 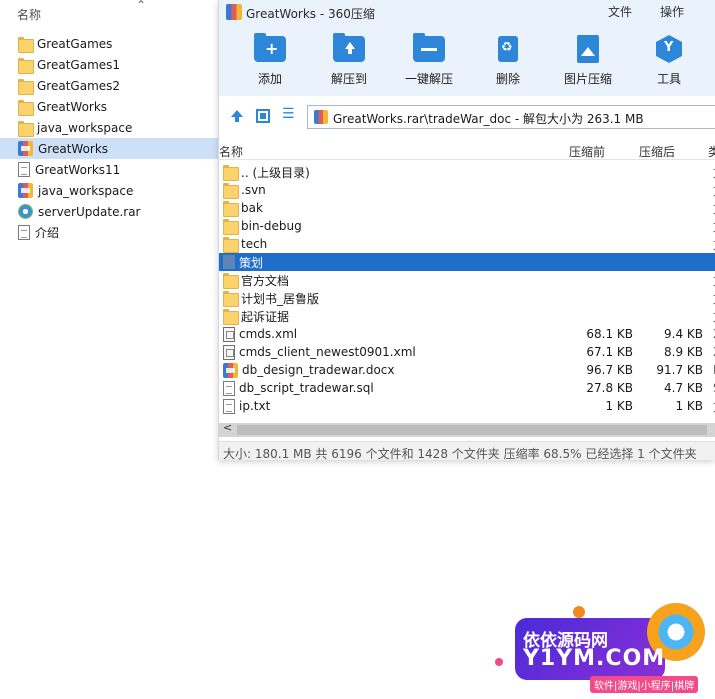 I want to click on gear-icon, so click(x=25, y=211).